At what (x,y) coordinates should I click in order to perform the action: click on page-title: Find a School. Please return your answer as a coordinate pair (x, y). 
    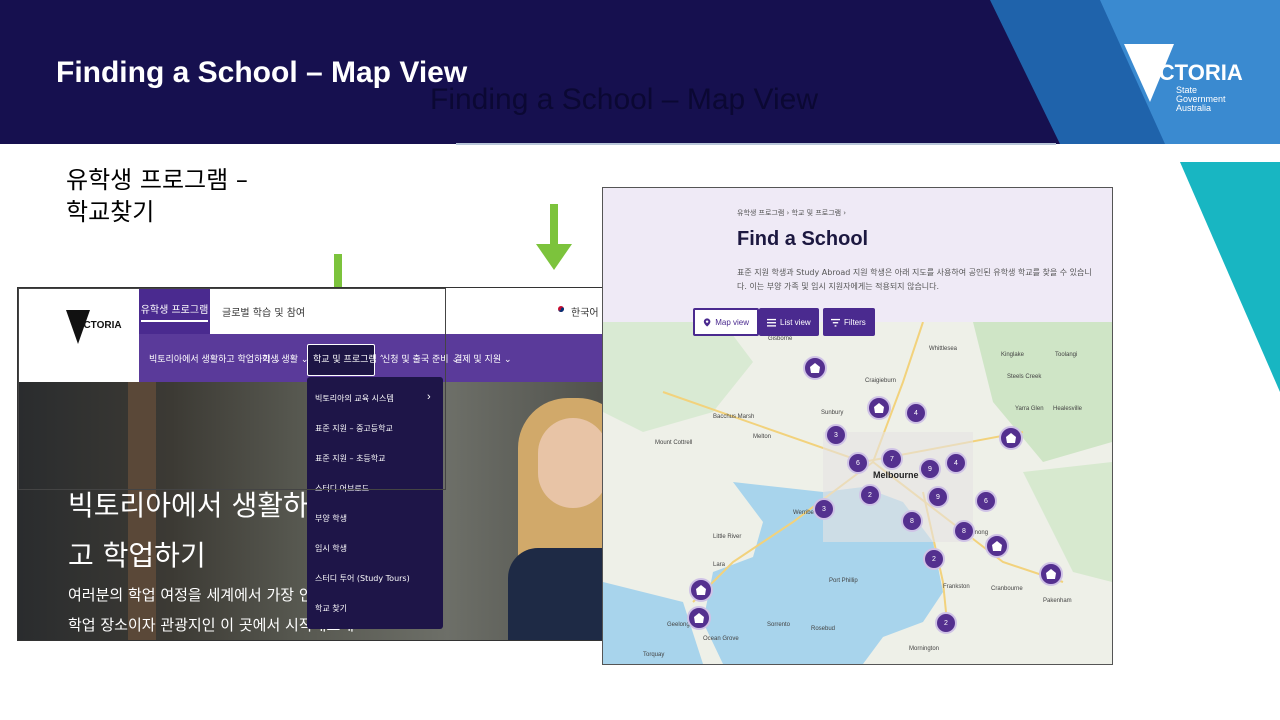
    Looking at the image, I should click on (803, 239).